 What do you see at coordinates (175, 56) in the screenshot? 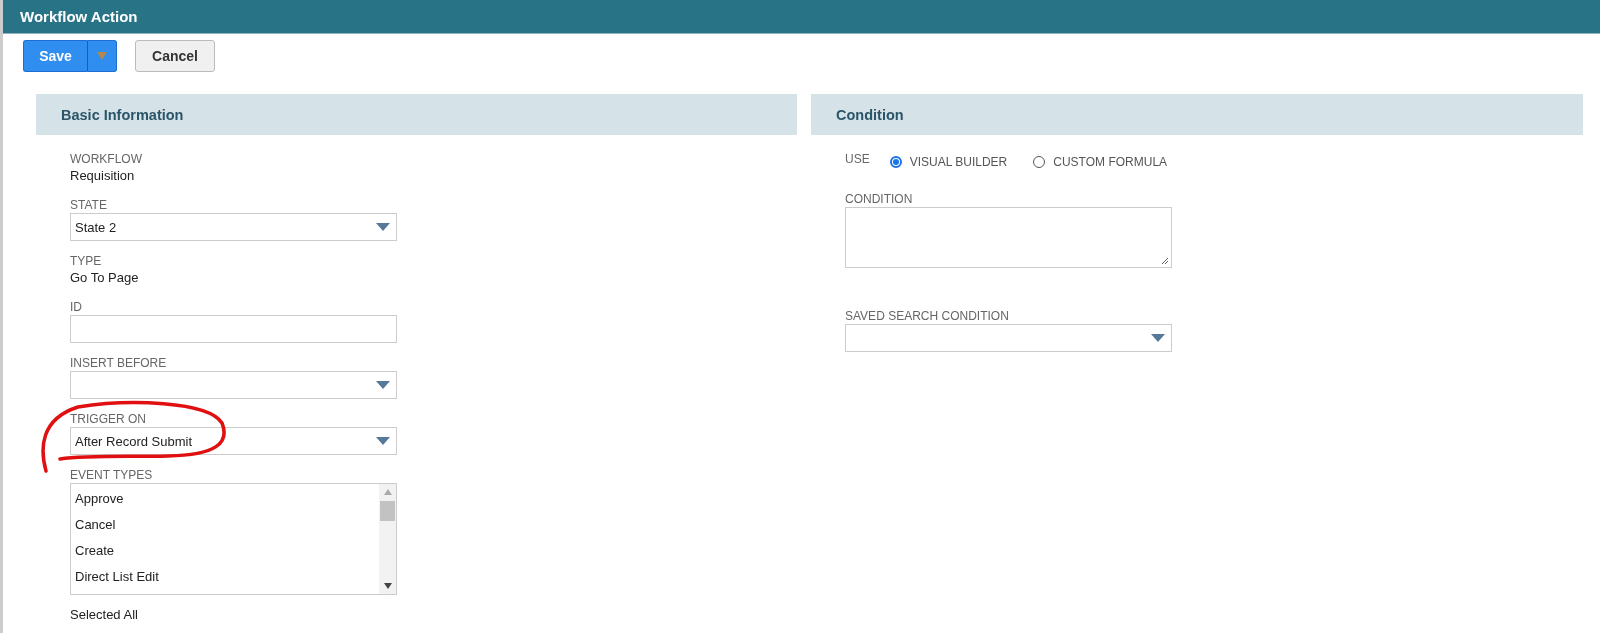
I see `cancel-button: Cancel` at bounding box center [175, 56].